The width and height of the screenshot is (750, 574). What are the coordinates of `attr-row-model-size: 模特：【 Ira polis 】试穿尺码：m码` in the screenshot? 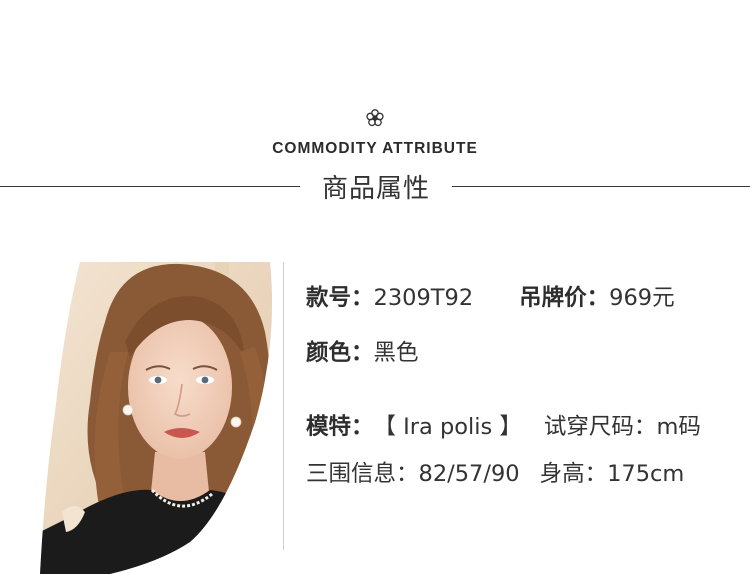 It's located at (503, 425).